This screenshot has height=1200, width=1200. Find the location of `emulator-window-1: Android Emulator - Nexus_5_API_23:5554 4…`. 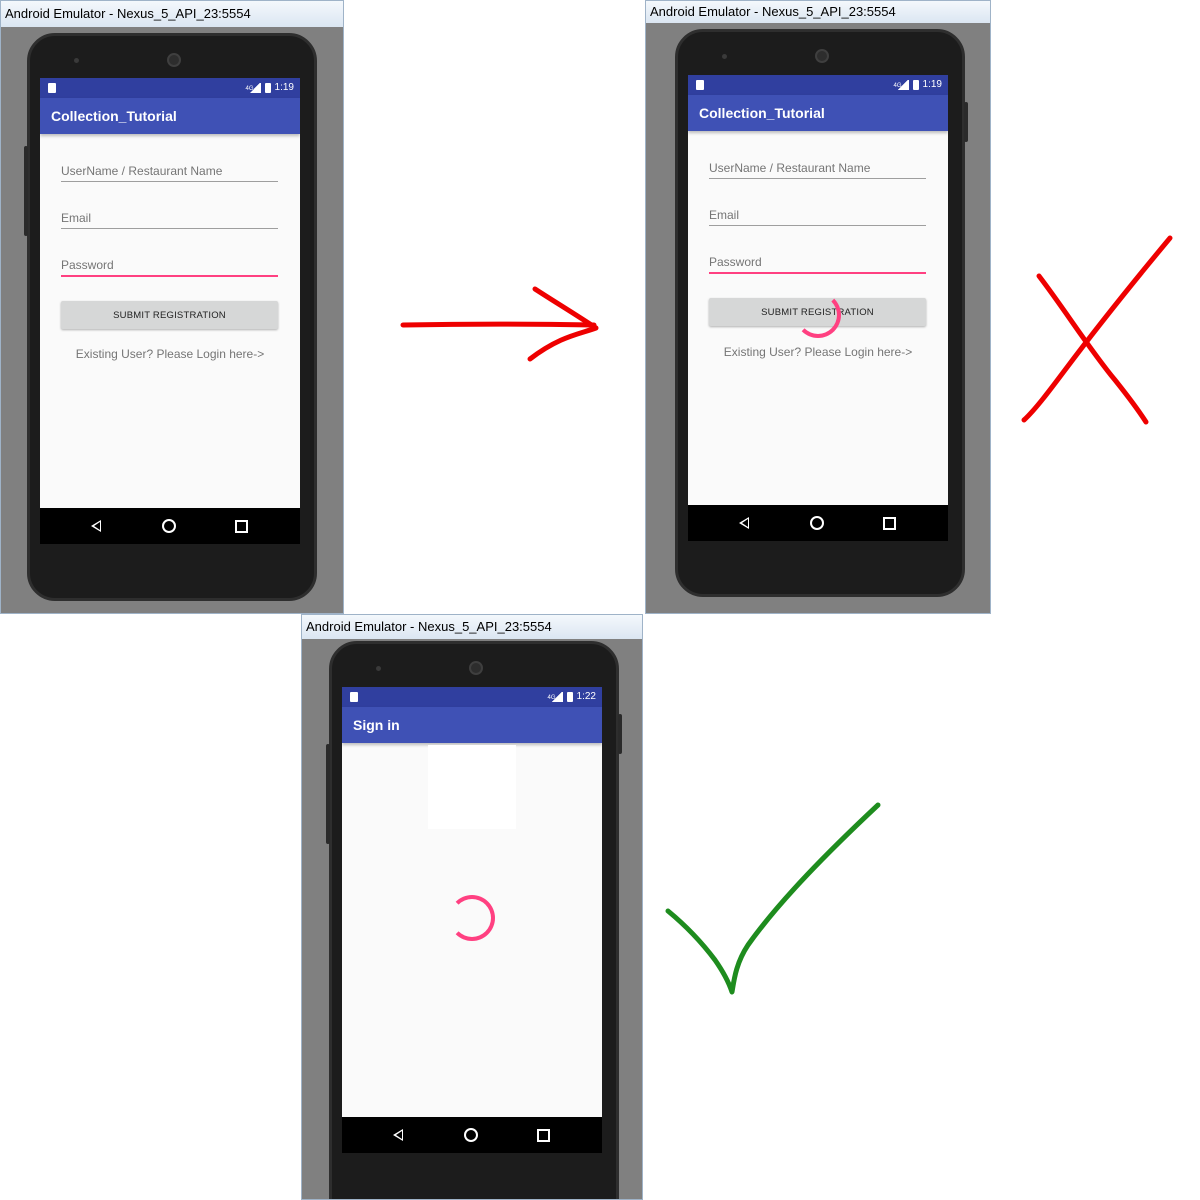

emulator-window-1: Android Emulator - Nexus_5_API_23:5554 4… is located at coordinates (172, 307).